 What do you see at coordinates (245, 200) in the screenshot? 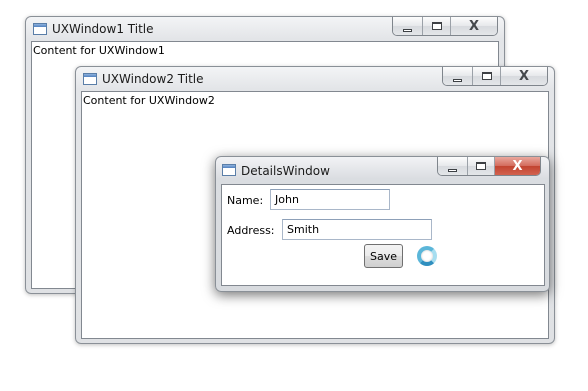
I see `name-label: Name:` at bounding box center [245, 200].